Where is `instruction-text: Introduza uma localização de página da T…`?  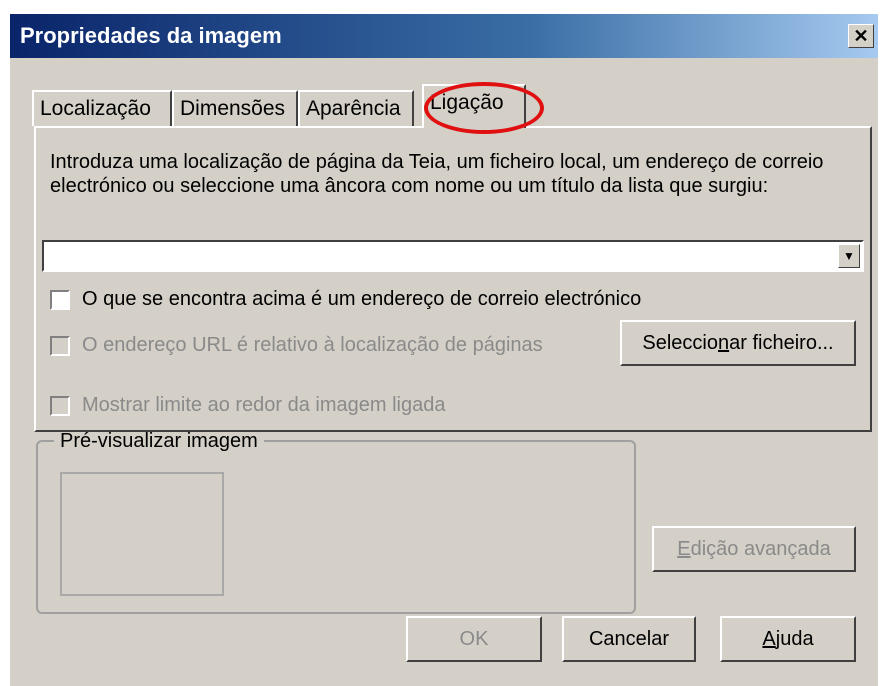
instruction-text: Introduza uma localização de página da T… is located at coordinates (437, 174).